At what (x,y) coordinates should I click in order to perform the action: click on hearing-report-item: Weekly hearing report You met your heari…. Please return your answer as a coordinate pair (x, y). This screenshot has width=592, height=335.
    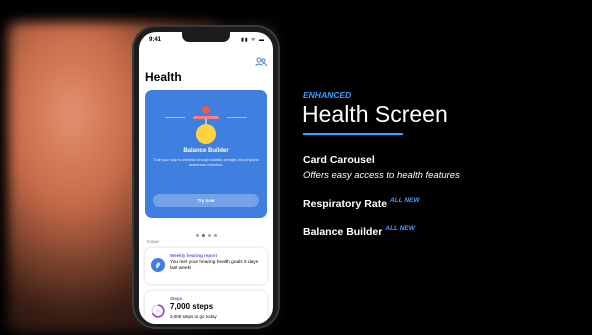
    Looking at the image, I should click on (206, 266).